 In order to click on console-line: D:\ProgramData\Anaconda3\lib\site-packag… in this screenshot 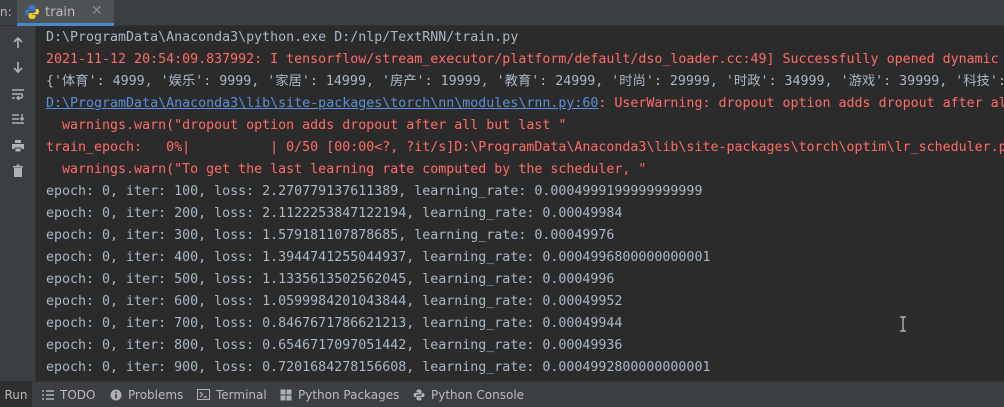, I will do `click(525, 104)`.